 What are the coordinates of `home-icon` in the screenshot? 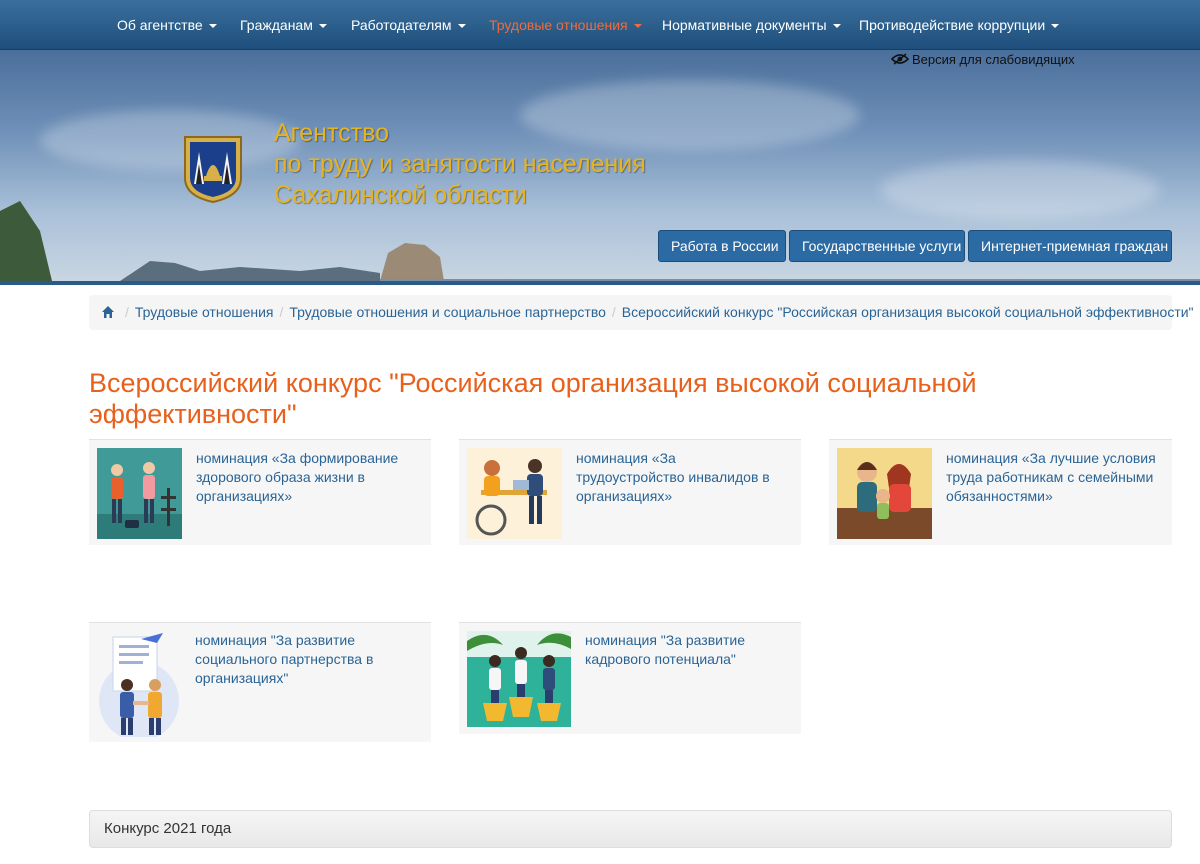 It's located at (108, 312).